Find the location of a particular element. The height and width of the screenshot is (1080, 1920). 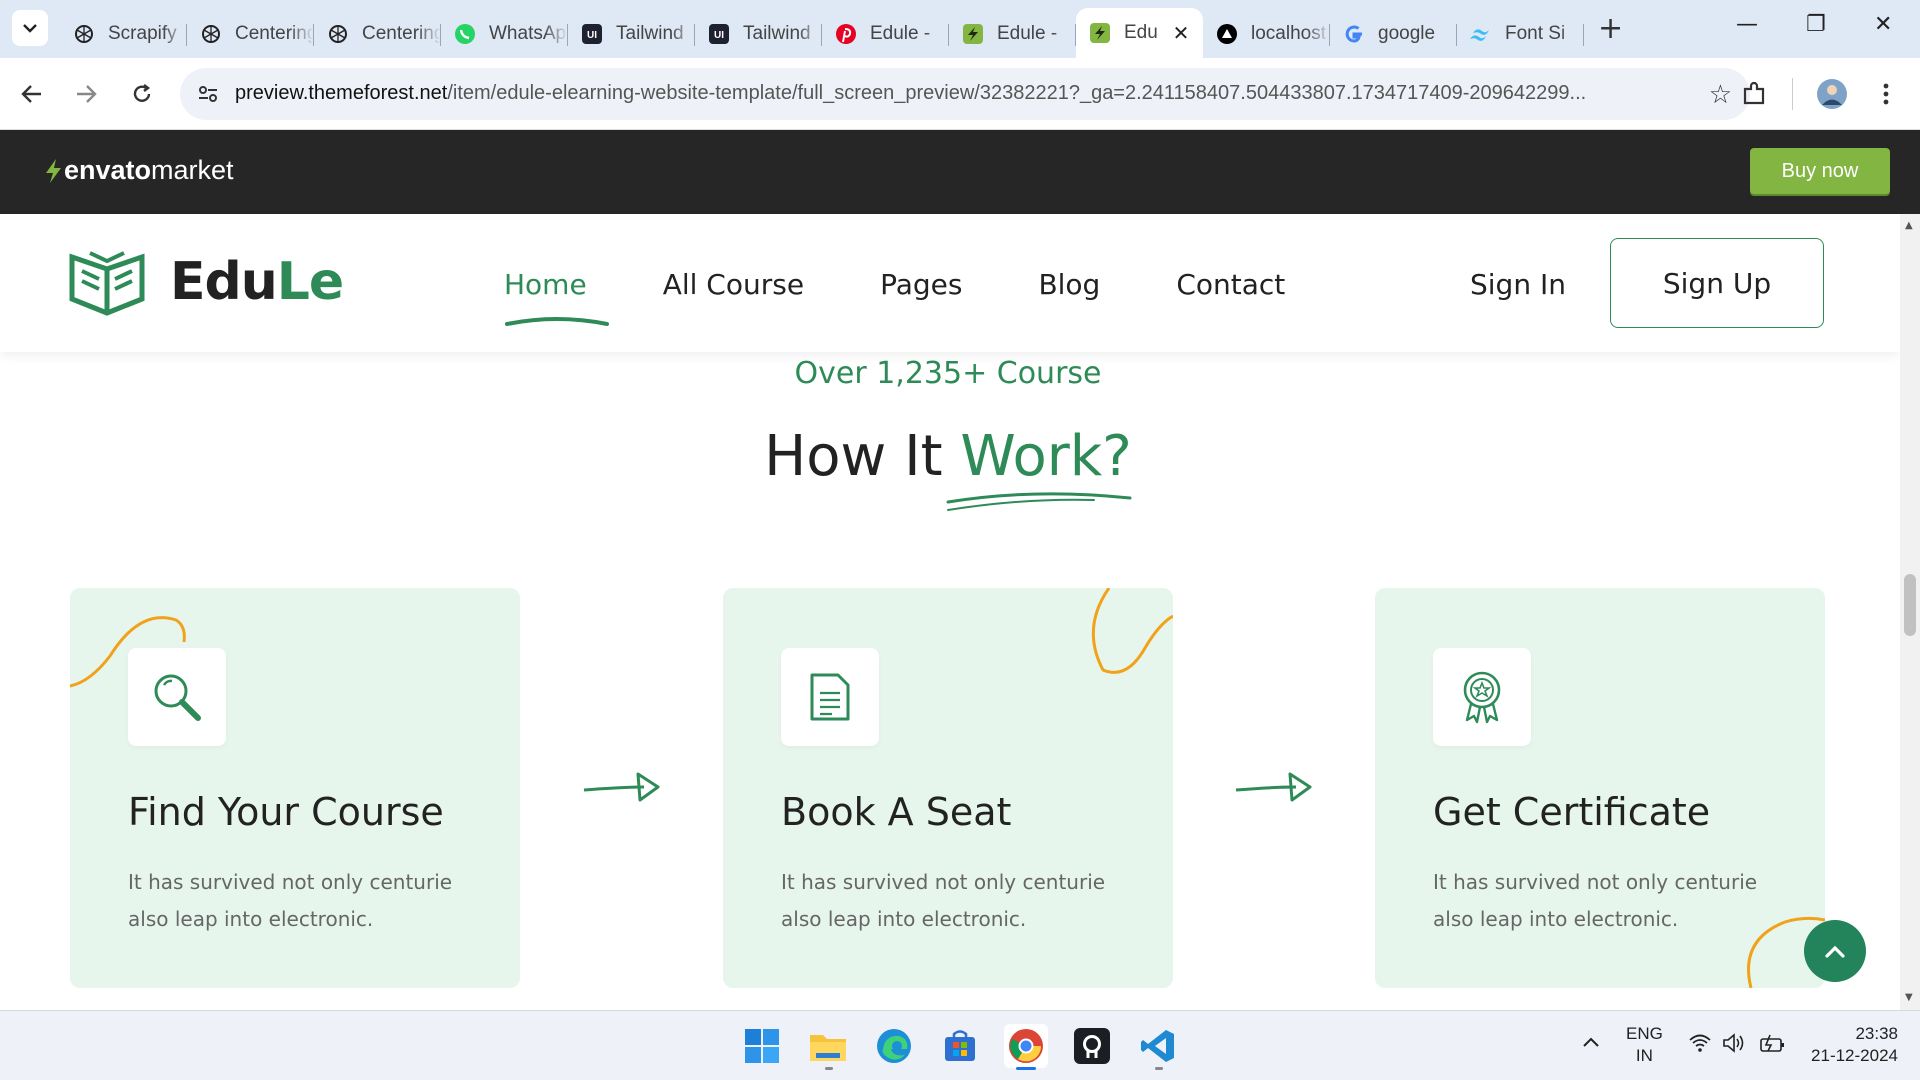

forward-button is located at coordinates (86, 94).